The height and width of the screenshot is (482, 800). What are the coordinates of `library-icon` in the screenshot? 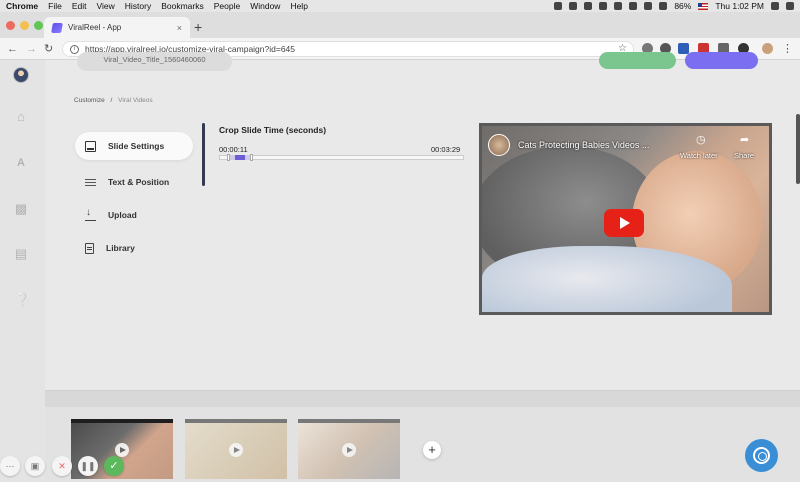 It's located at (89, 248).